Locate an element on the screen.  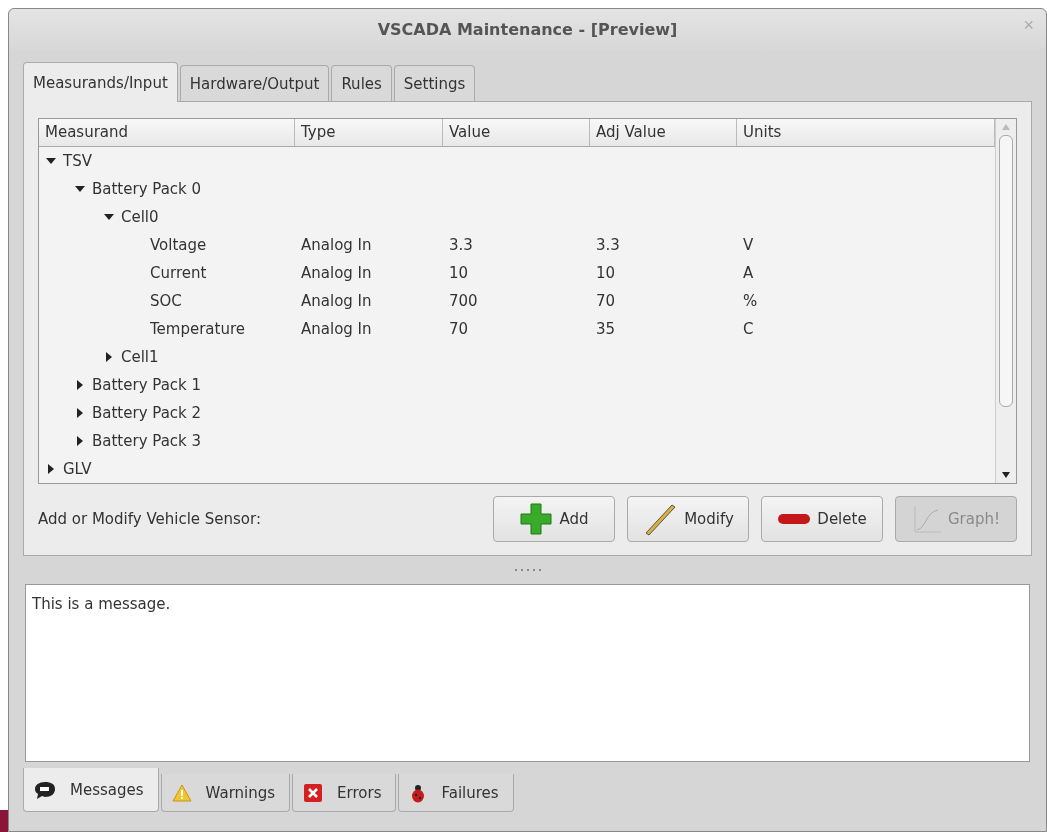
table-cell-text: V is located at coordinates (748, 244).